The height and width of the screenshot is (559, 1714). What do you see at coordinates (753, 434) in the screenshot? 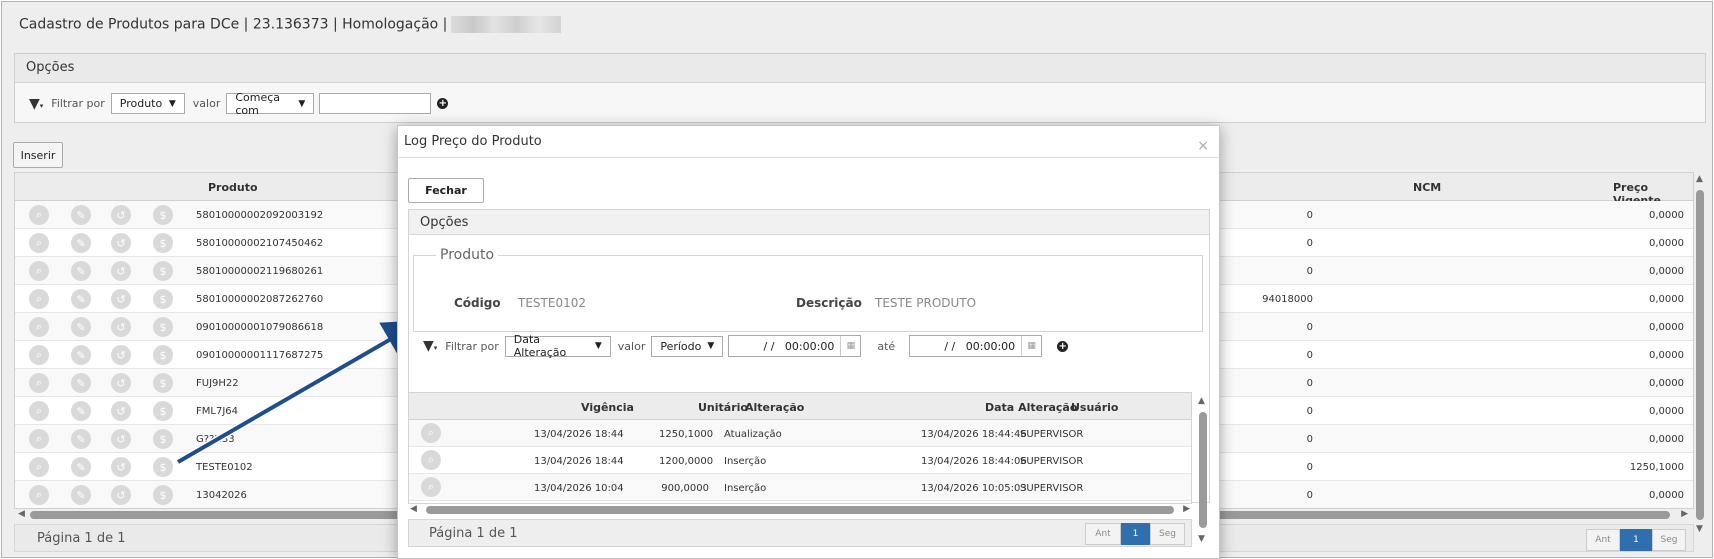
I see `cell-alteracao: Atualização` at bounding box center [753, 434].